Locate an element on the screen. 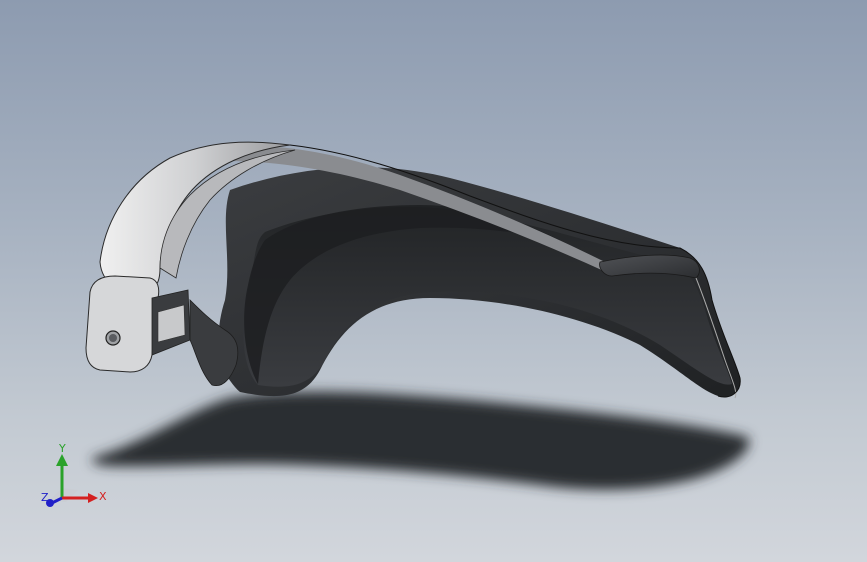 This screenshot has width=867, height=562. x-axis-label: X is located at coordinates (103, 496).